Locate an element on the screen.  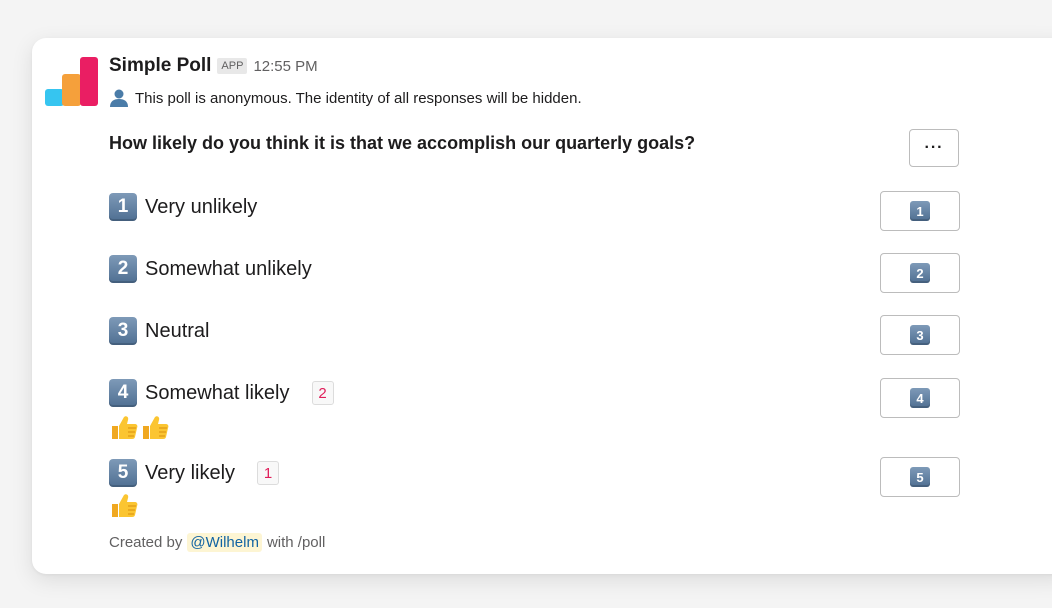
simple-poll-logo is located at coordinates (71, 82).